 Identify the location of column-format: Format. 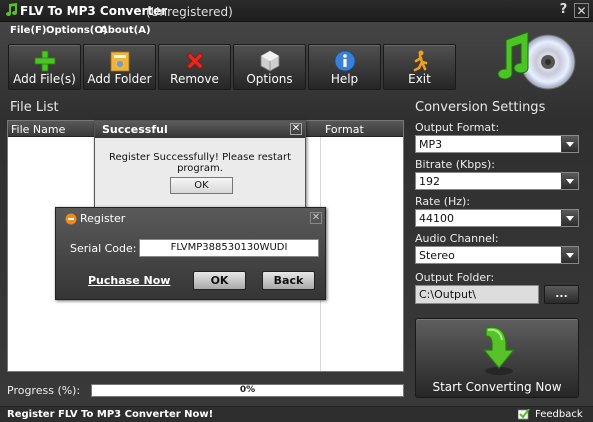
(344, 129).